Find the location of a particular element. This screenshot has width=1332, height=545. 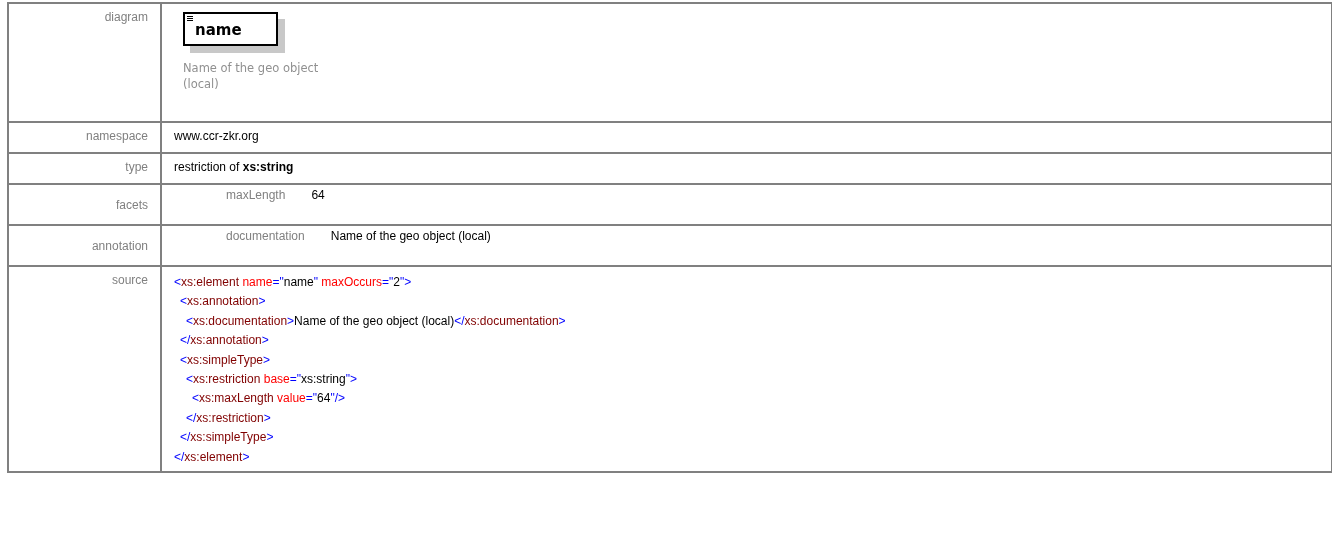

code-line: <xs:simpleType> is located at coordinates (225, 359).